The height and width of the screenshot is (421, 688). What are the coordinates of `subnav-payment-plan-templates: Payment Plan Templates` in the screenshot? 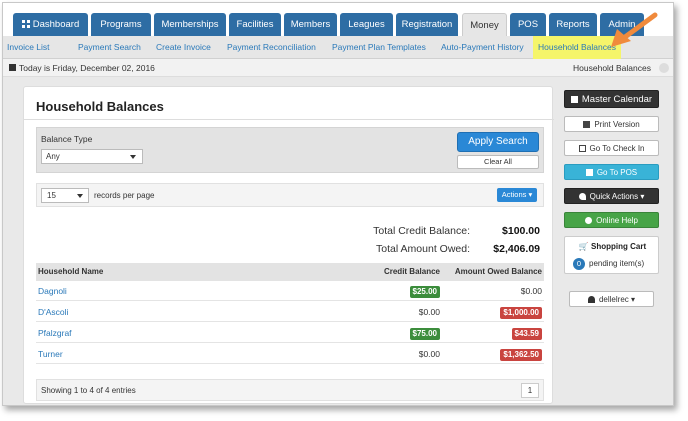 It's located at (379, 47).